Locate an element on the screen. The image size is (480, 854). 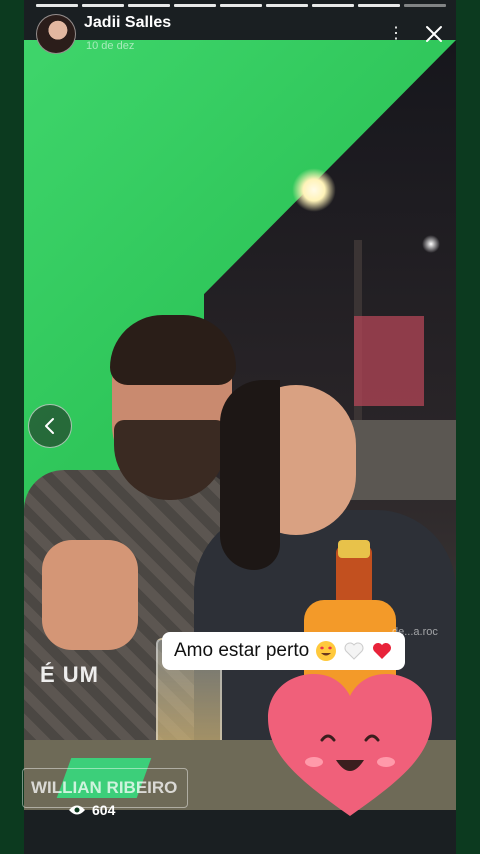
smiling-heart-sticker-icon is located at coordinates (350, 745).